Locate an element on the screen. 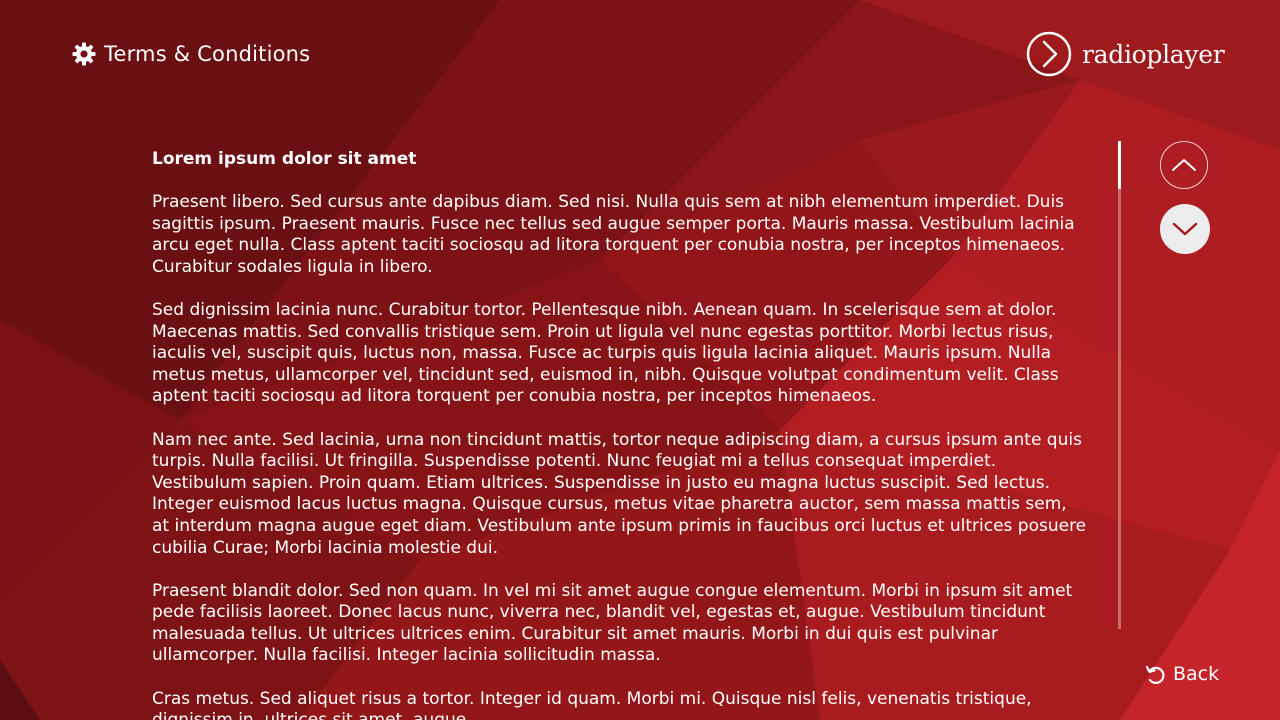 This screenshot has height=720, width=1280. radioplayer-logo: radioplayer is located at coordinates (1125, 54).